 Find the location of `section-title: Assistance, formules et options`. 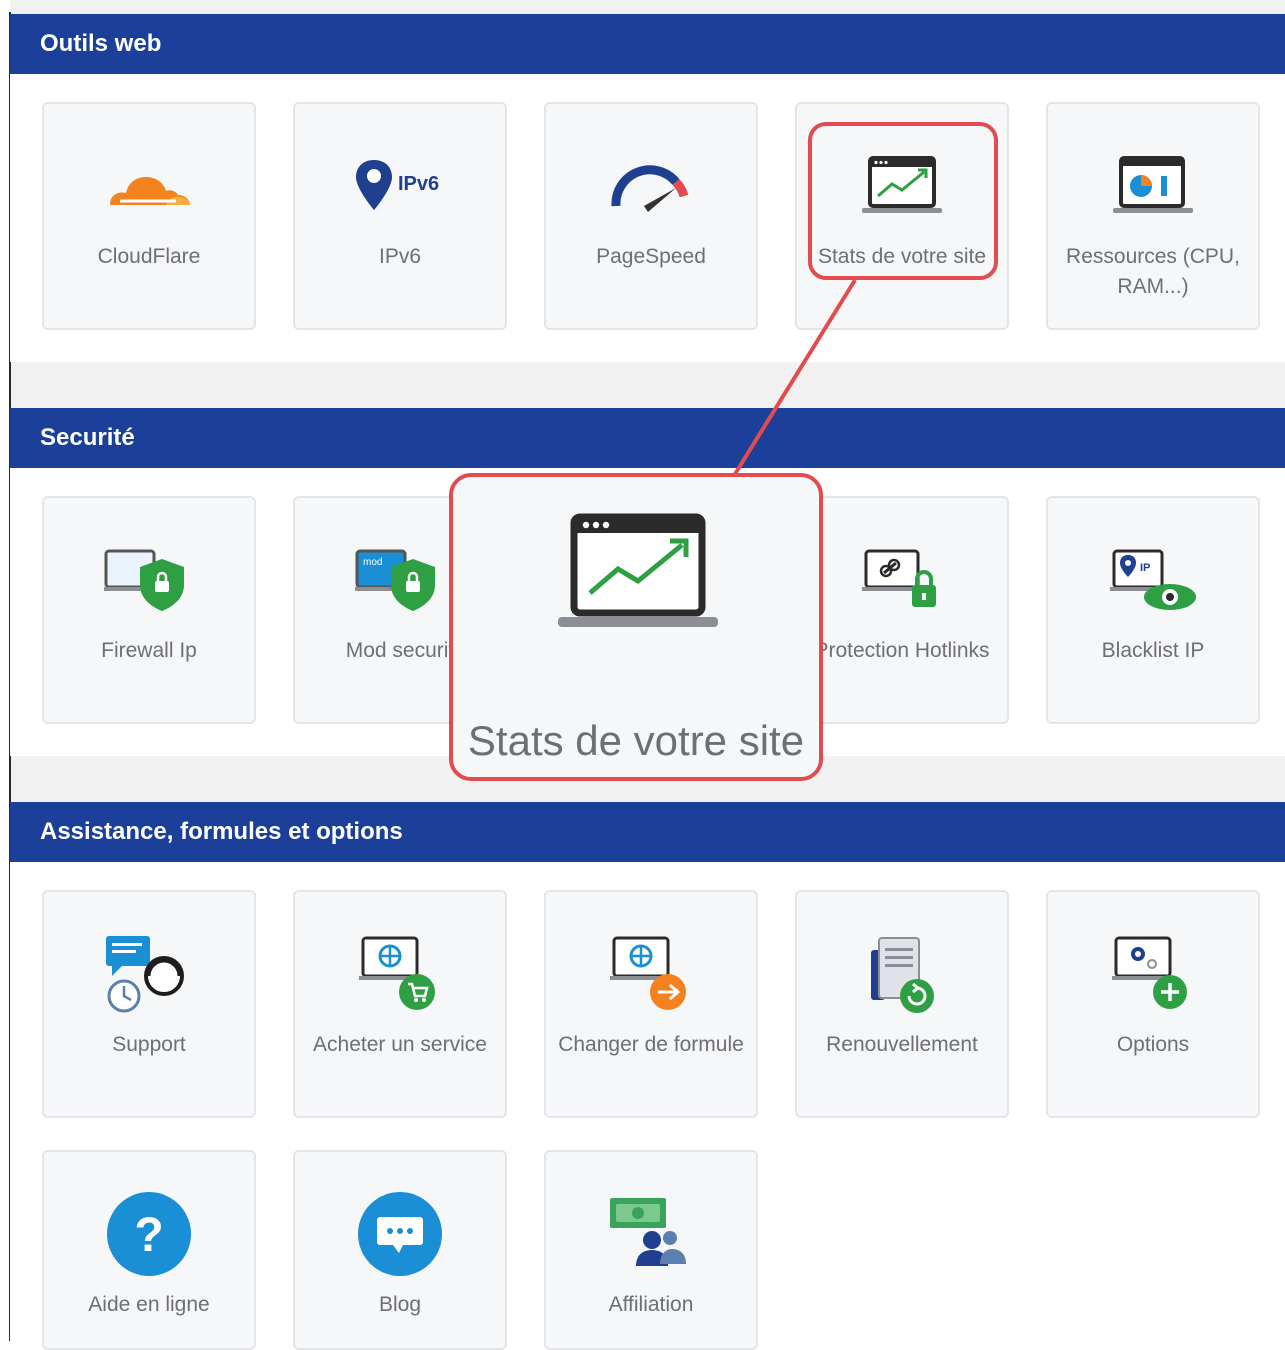

section-title: Assistance, formules et options is located at coordinates (221, 831).